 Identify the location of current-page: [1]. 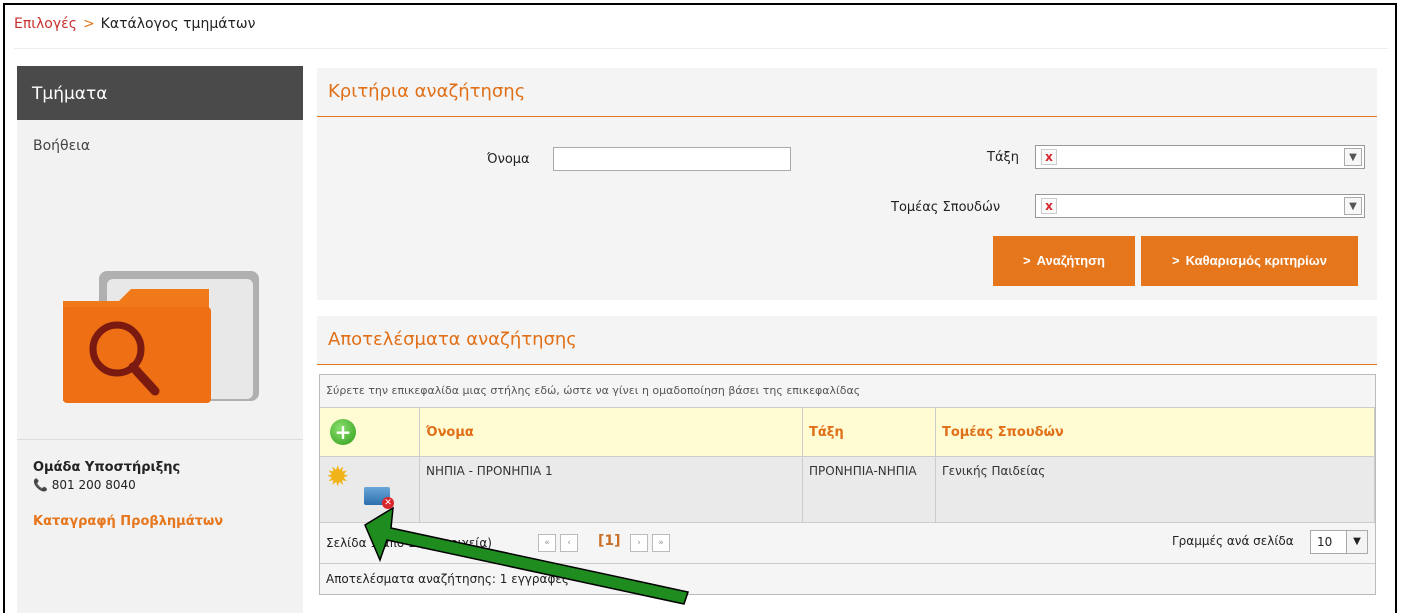
(609, 541).